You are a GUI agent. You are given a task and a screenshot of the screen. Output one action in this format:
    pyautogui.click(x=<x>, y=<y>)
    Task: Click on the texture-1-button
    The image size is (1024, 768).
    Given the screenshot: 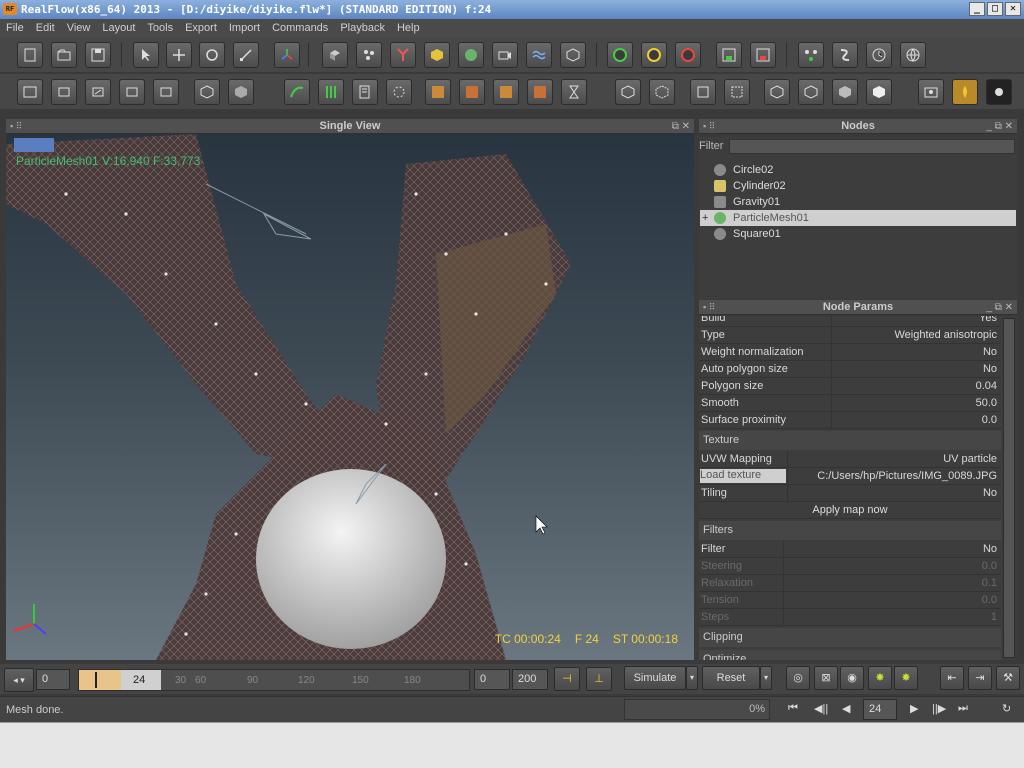 What is the action you would take?
    pyautogui.click(x=438, y=92)
    